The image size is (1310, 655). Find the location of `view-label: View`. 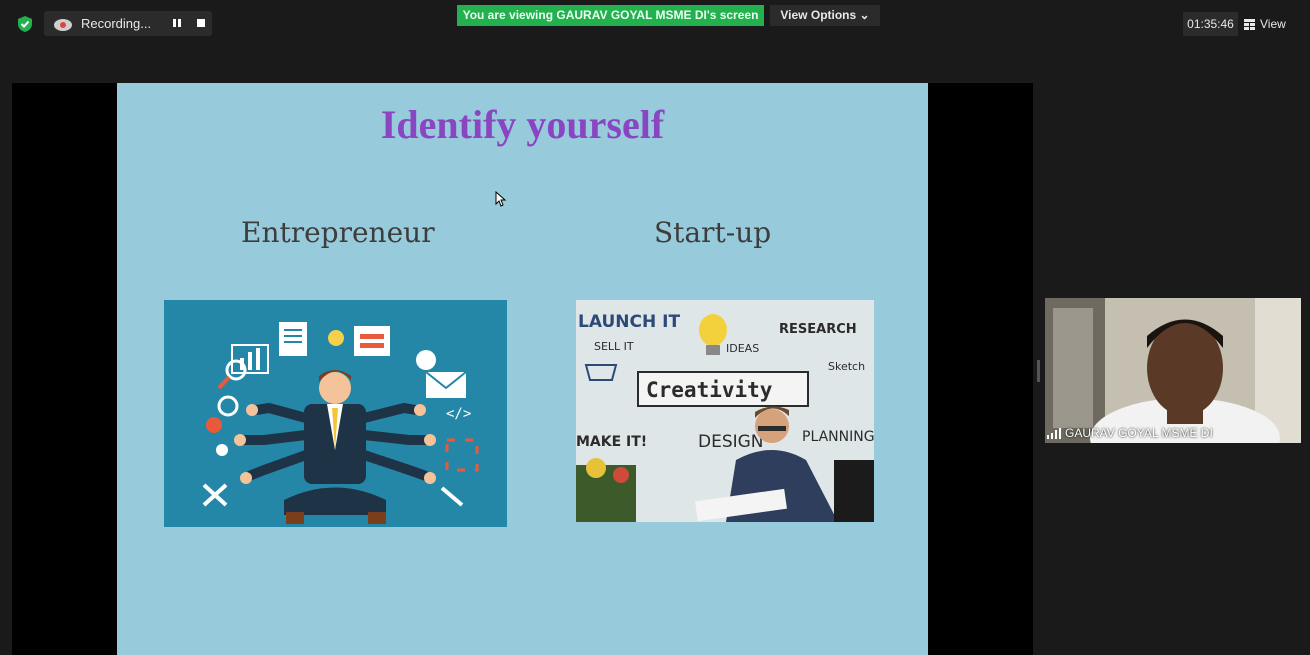

view-label: View is located at coordinates (1273, 24).